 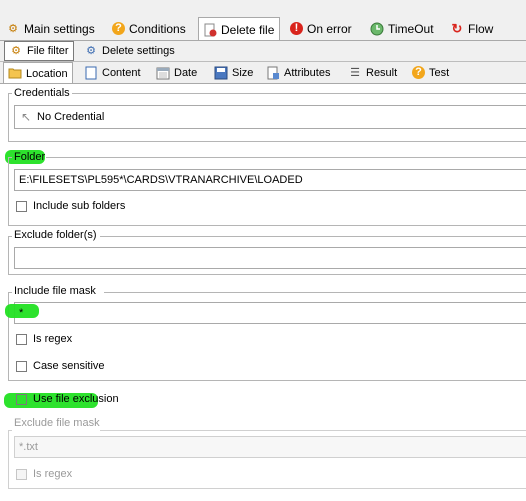 What do you see at coordinates (15, 74) in the screenshot?
I see `folder-icon` at bounding box center [15, 74].